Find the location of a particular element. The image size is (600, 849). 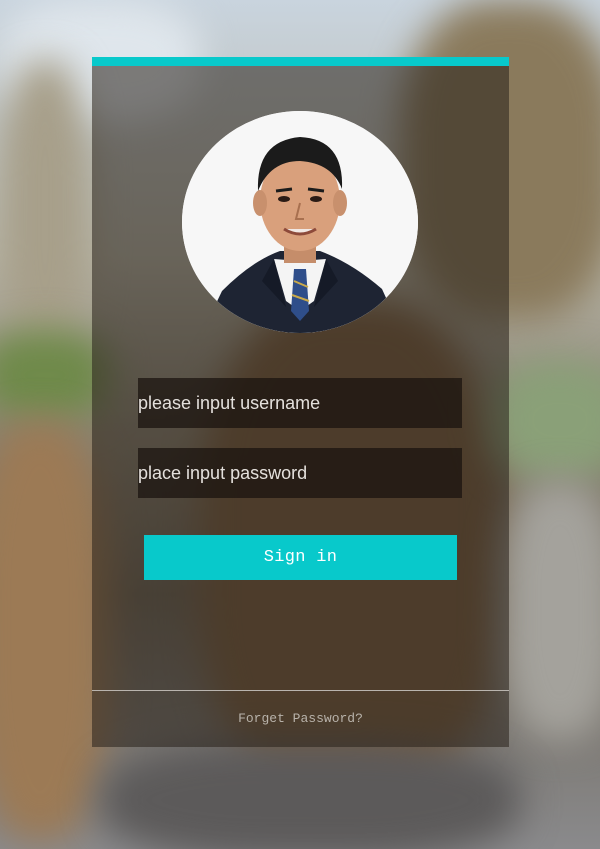

card-accent-bar is located at coordinates (300, 61).